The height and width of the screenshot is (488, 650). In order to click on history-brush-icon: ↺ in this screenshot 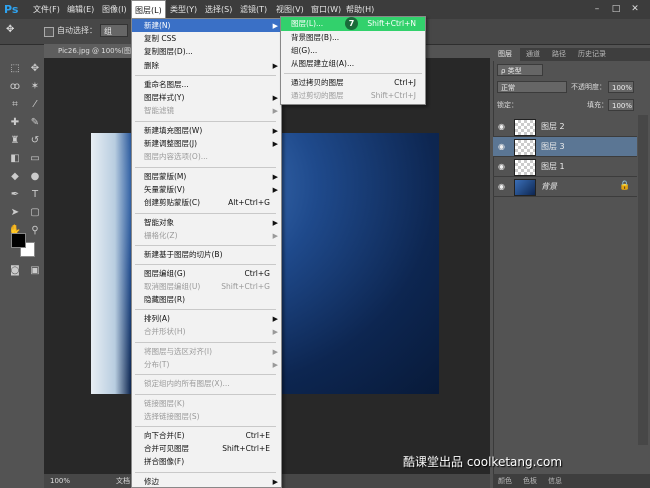, I will do `click(35, 141)`.